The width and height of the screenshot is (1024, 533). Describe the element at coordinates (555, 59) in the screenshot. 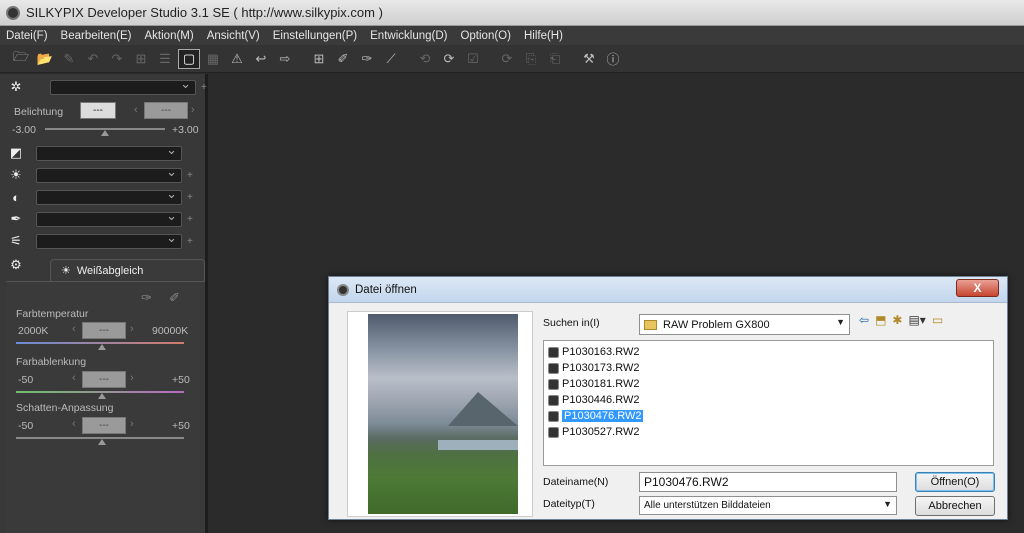

I see `paste-settings-icon: ⎗` at that location.